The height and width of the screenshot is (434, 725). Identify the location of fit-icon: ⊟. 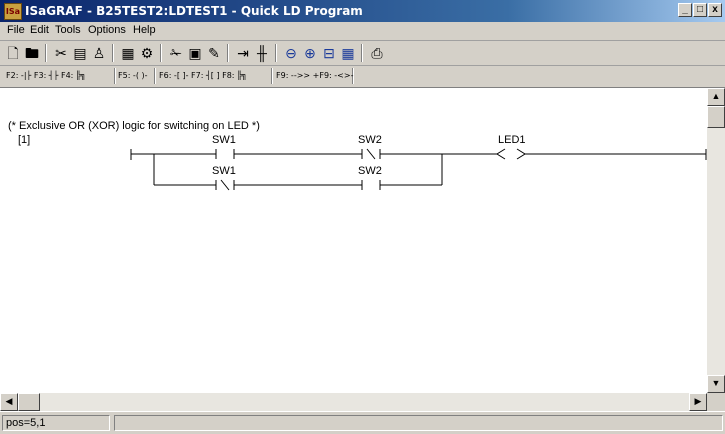
(329, 53).